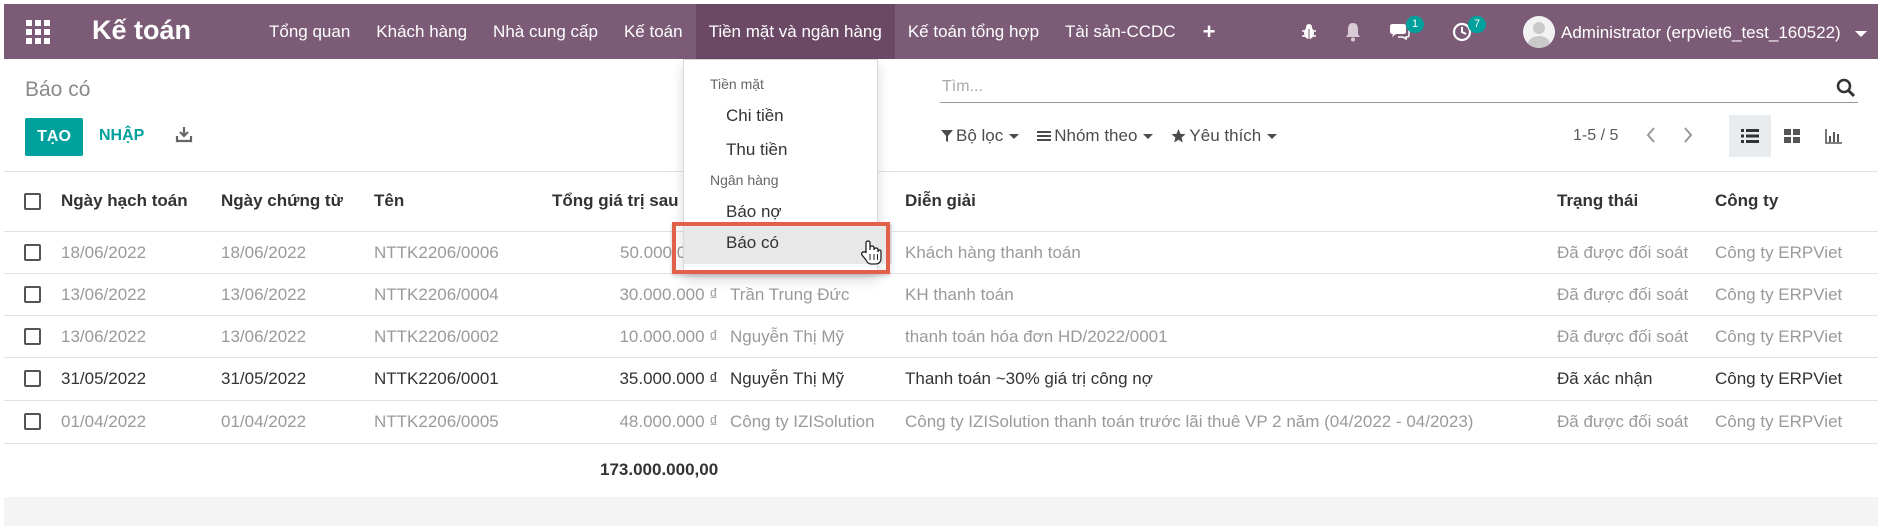 The height and width of the screenshot is (526, 1882). Describe the element at coordinates (787, 378) in the screenshot. I see `cell-partner: Nguyễn Thị Mỹ` at that location.